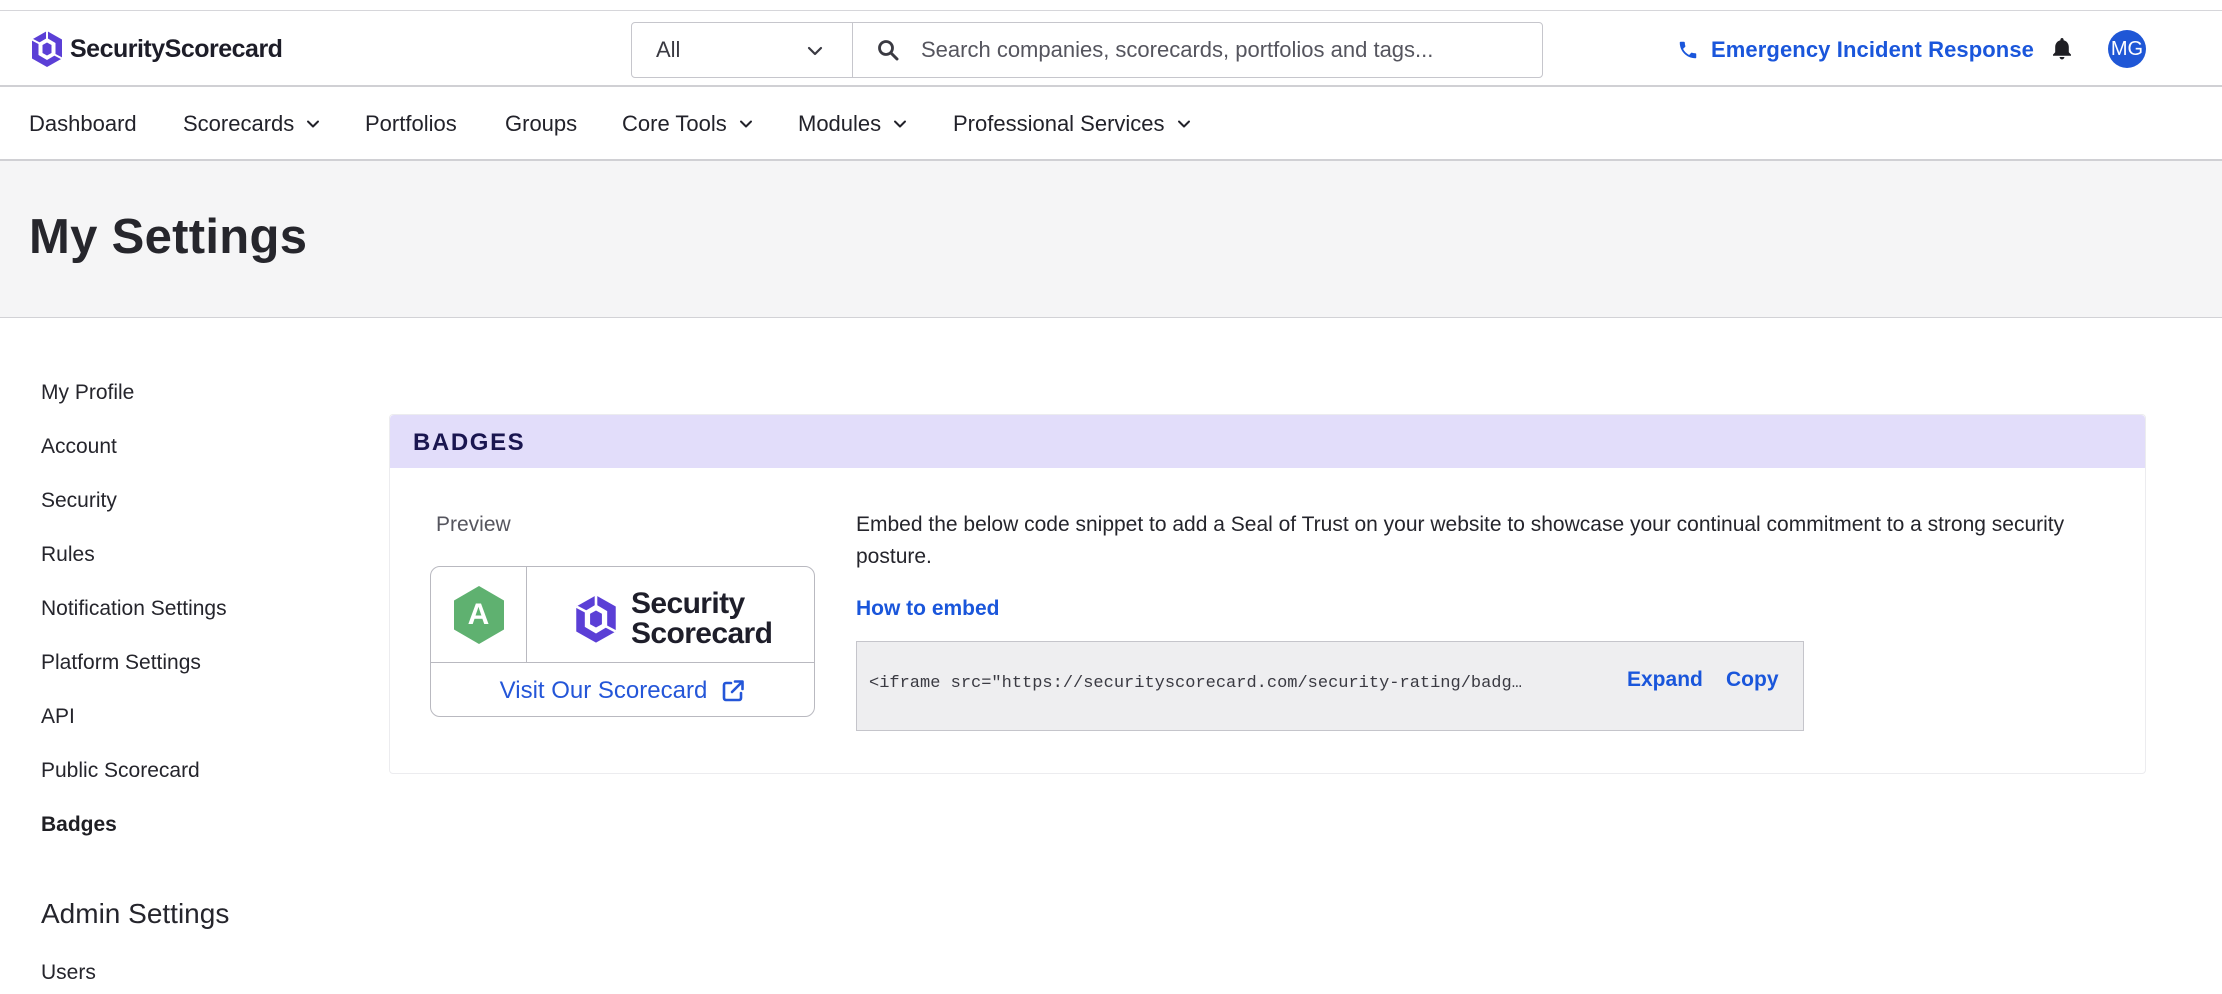 The width and height of the screenshot is (2222, 994). I want to click on emergency-incident-response-link: Emergency Incident Response, so click(1855, 50).